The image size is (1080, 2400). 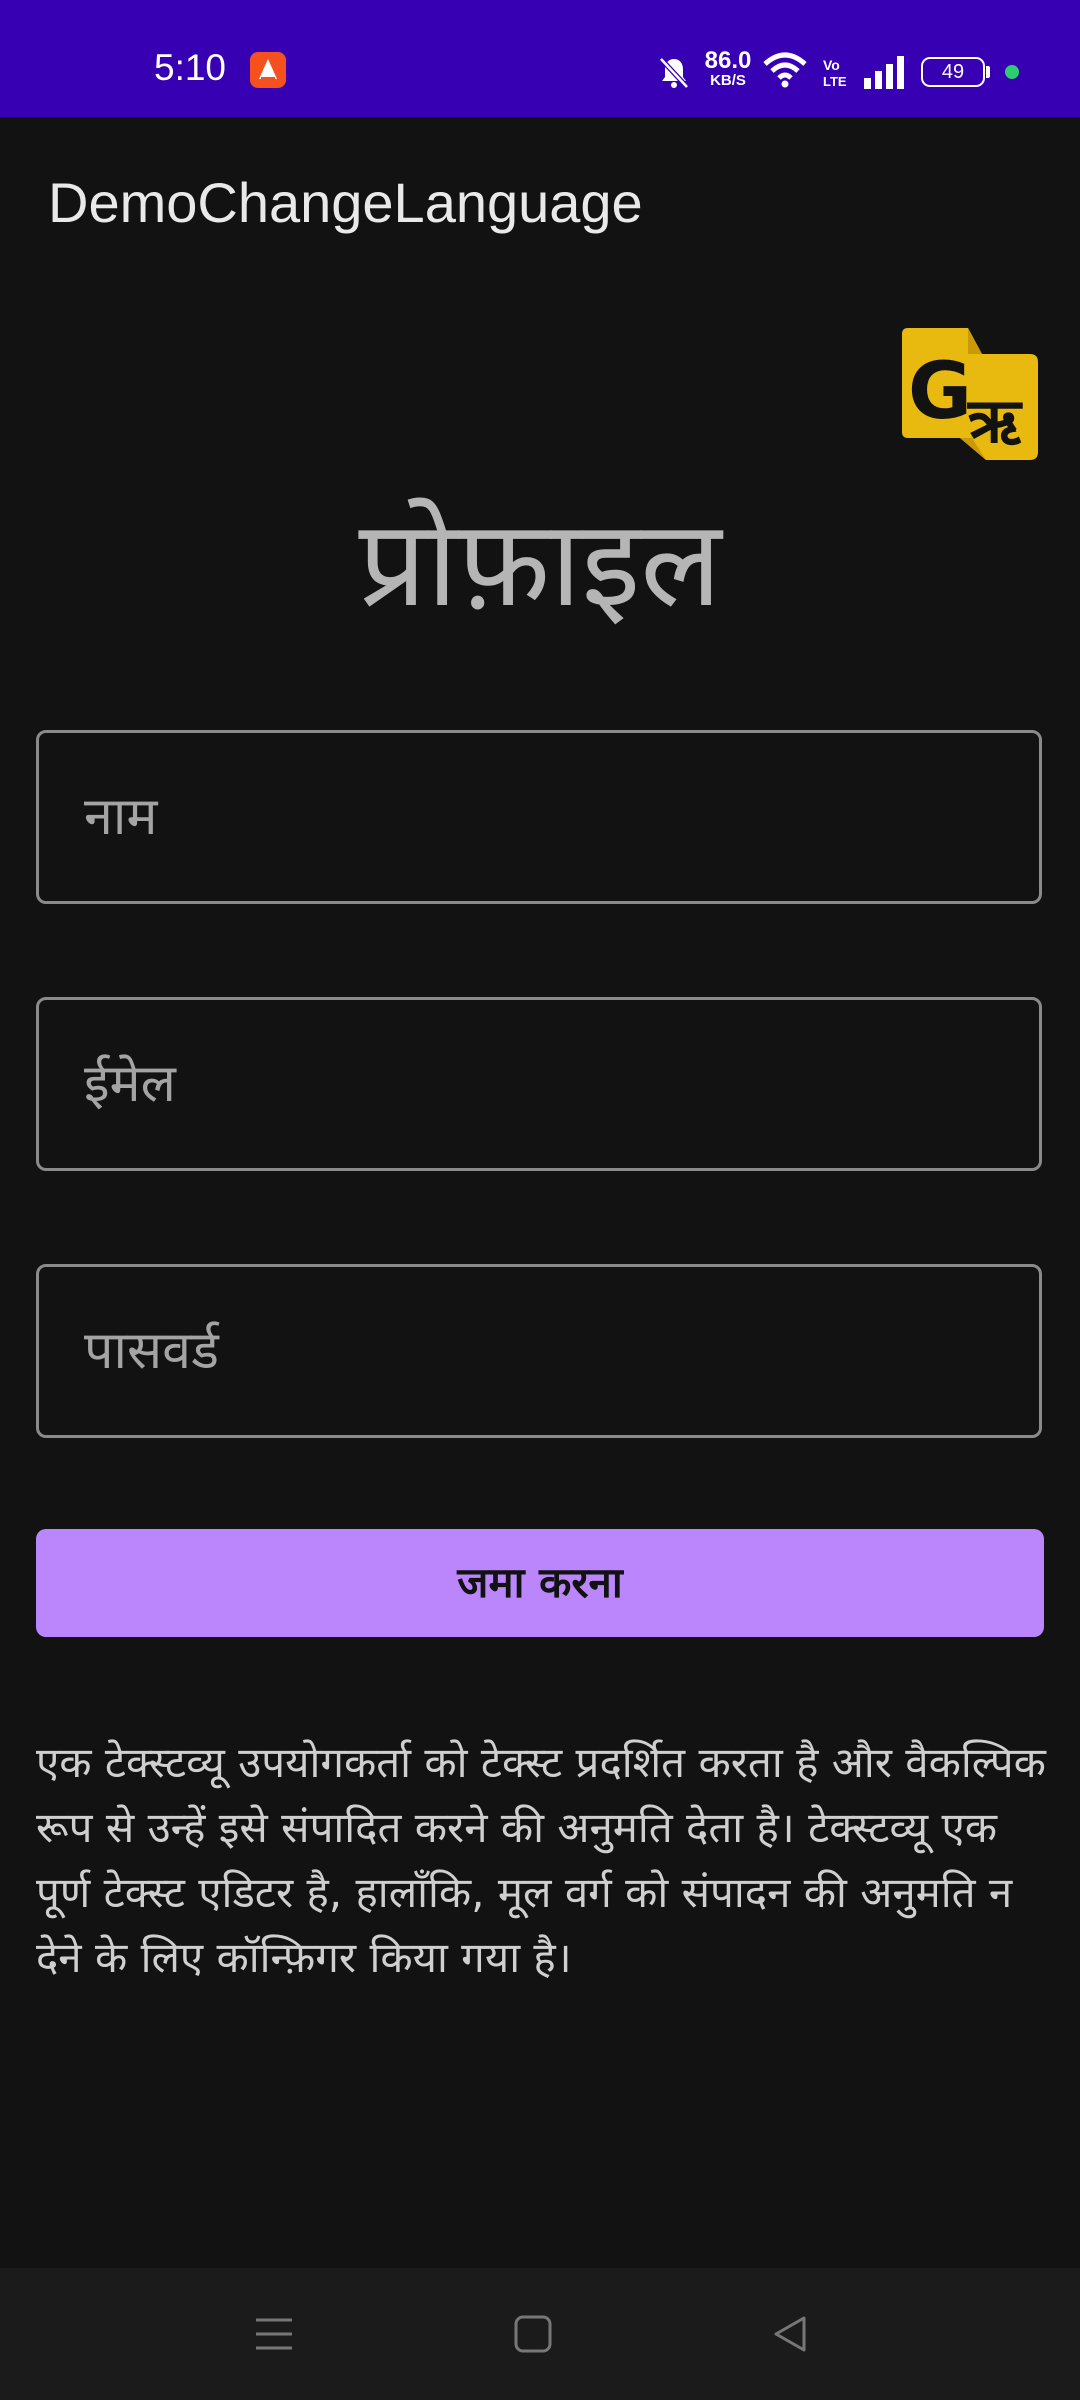 What do you see at coordinates (785, 72) in the screenshot?
I see `wifi-icon` at bounding box center [785, 72].